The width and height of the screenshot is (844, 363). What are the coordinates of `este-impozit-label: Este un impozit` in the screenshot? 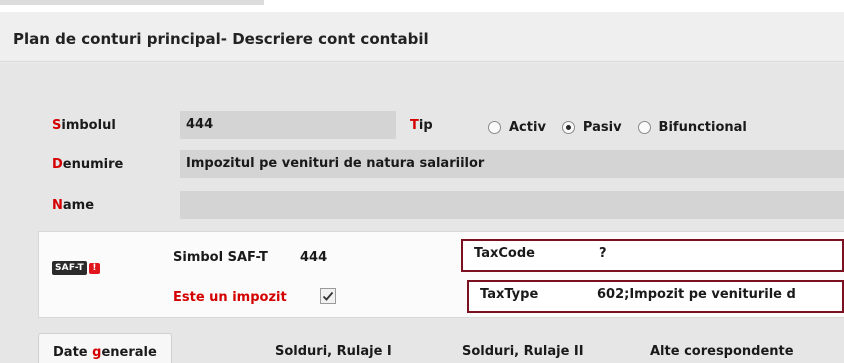 It's located at (230, 297).